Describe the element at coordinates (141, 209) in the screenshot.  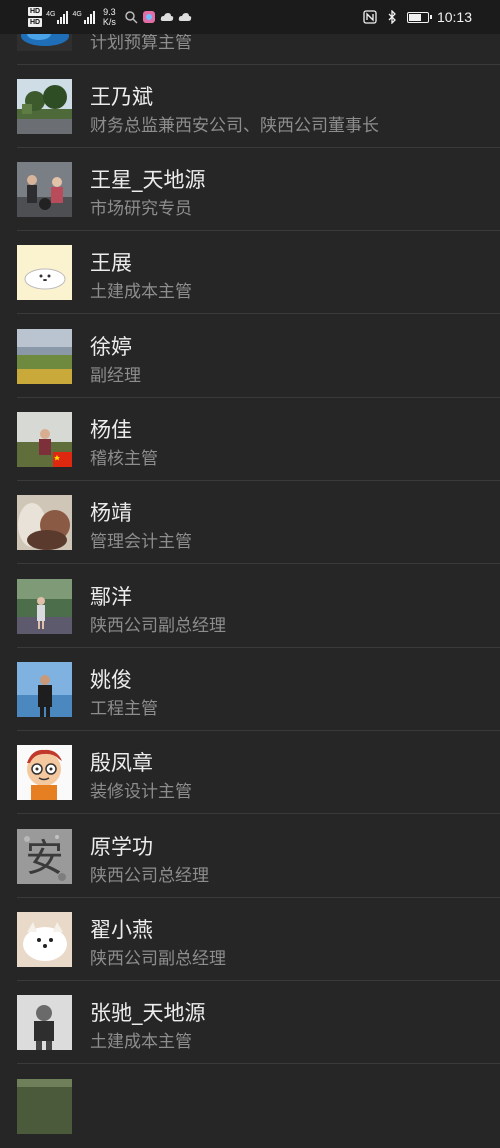
I see `contact-title: 市场研究专员` at that location.